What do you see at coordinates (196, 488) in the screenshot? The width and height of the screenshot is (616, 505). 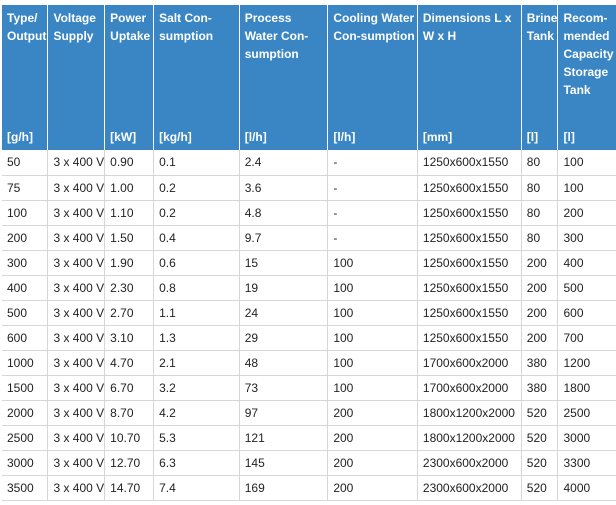 I see `table-cell: 7.4` at bounding box center [196, 488].